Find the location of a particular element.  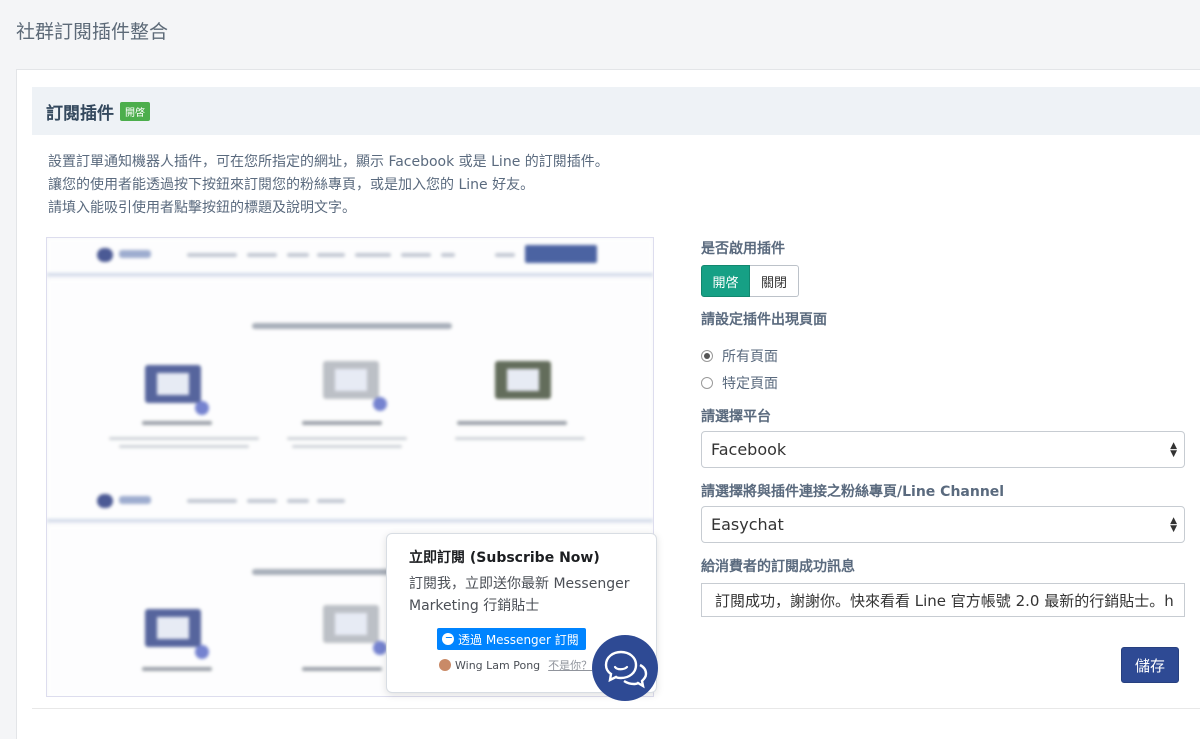

success-message-input: 訂閱成功，謝謝你。快來看看 Line 官方帳號 2.0 最新的行銷貼士。h is located at coordinates (943, 600).